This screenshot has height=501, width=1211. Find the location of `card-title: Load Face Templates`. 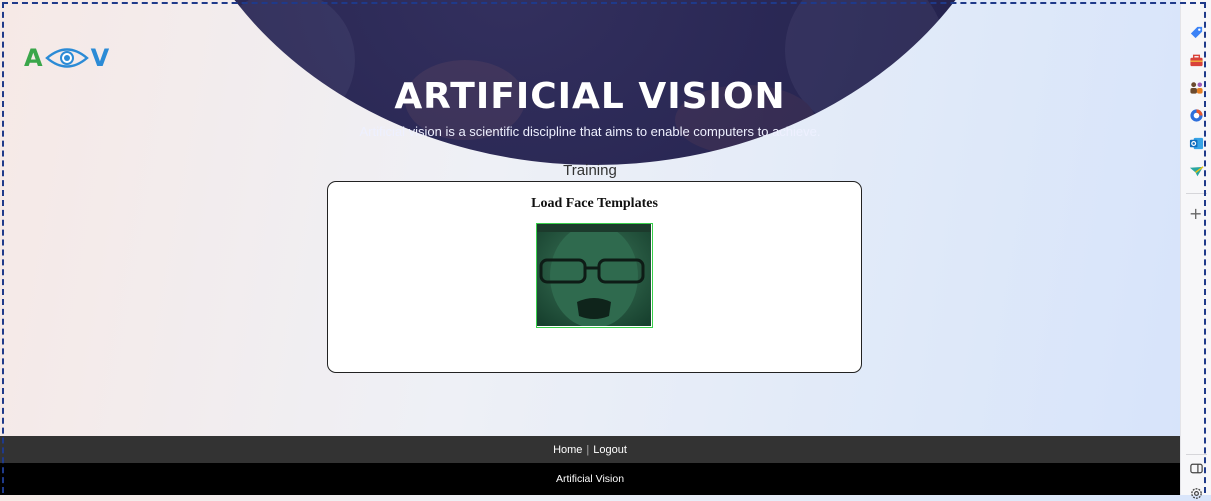

card-title: Load Face Templates is located at coordinates (594, 203).